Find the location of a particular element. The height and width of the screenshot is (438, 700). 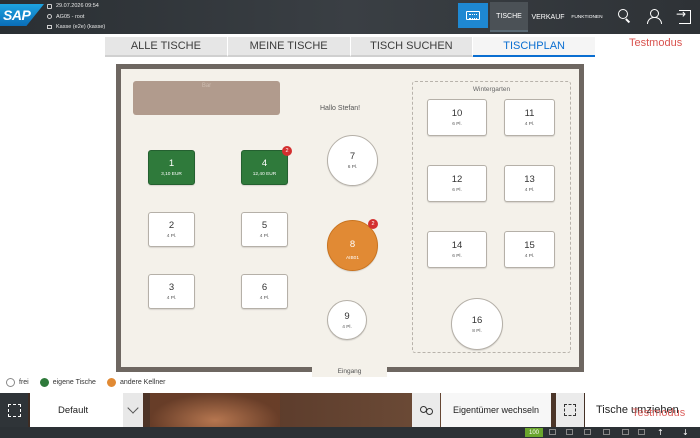

legend-andere: andere Kellner is located at coordinates (136, 382).